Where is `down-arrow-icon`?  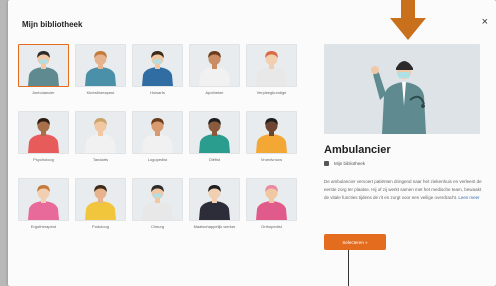
down-arrow-icon is located at coordinates (408, 20).